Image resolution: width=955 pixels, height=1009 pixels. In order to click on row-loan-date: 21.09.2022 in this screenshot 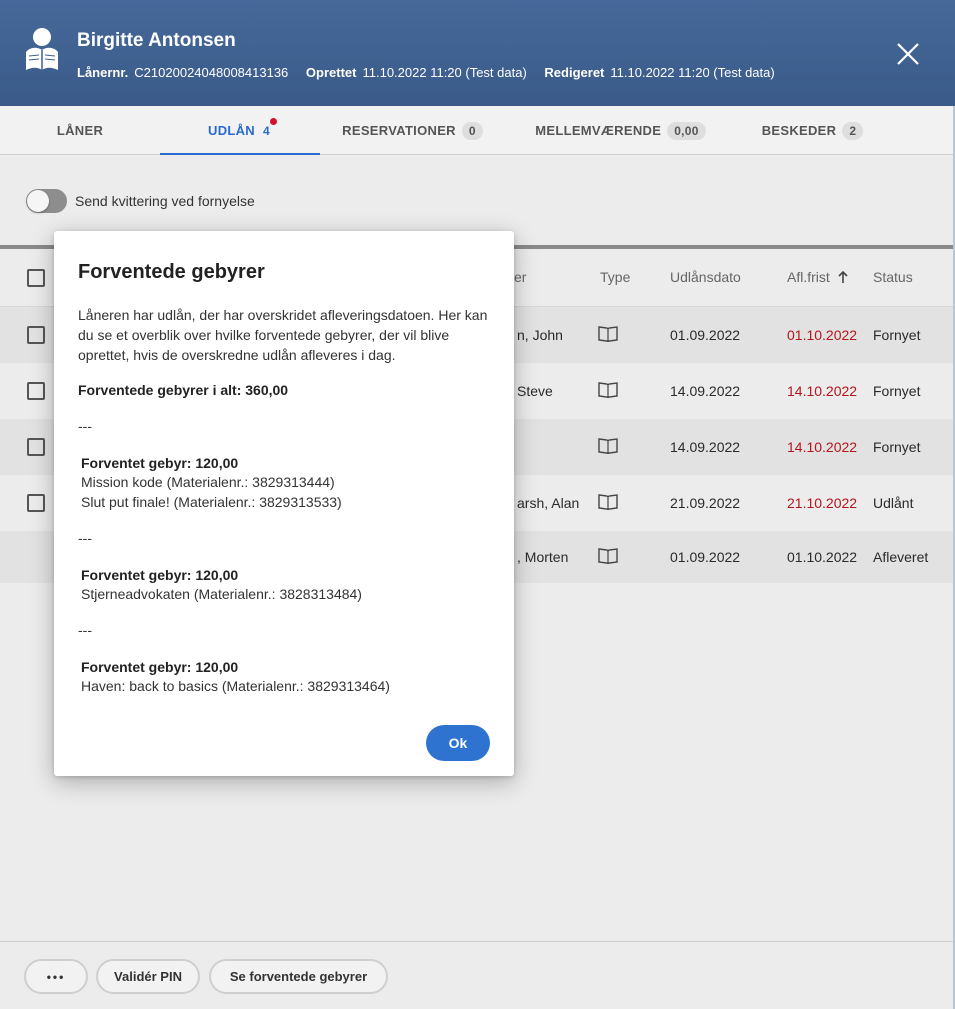, I will do `click(705, 503)`.